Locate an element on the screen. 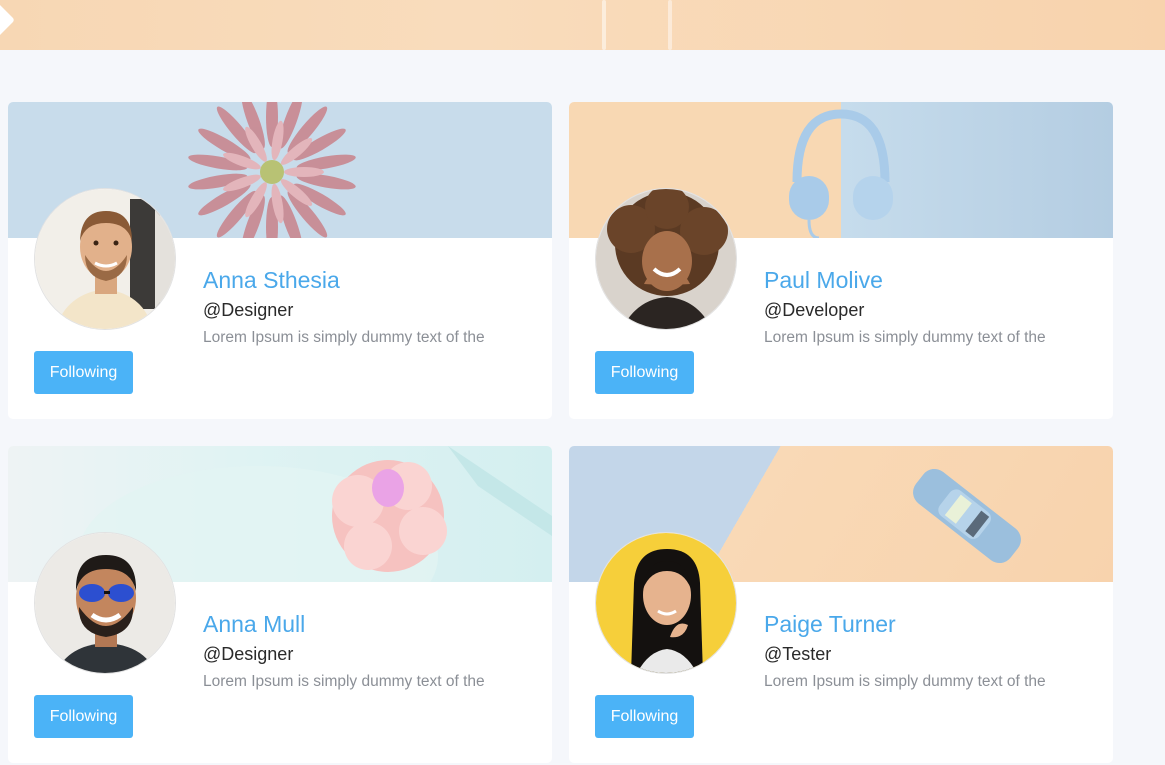 This screenshot has height=765, width=1165. profile-name: Anna Mull is located at coordinates (254, 624).